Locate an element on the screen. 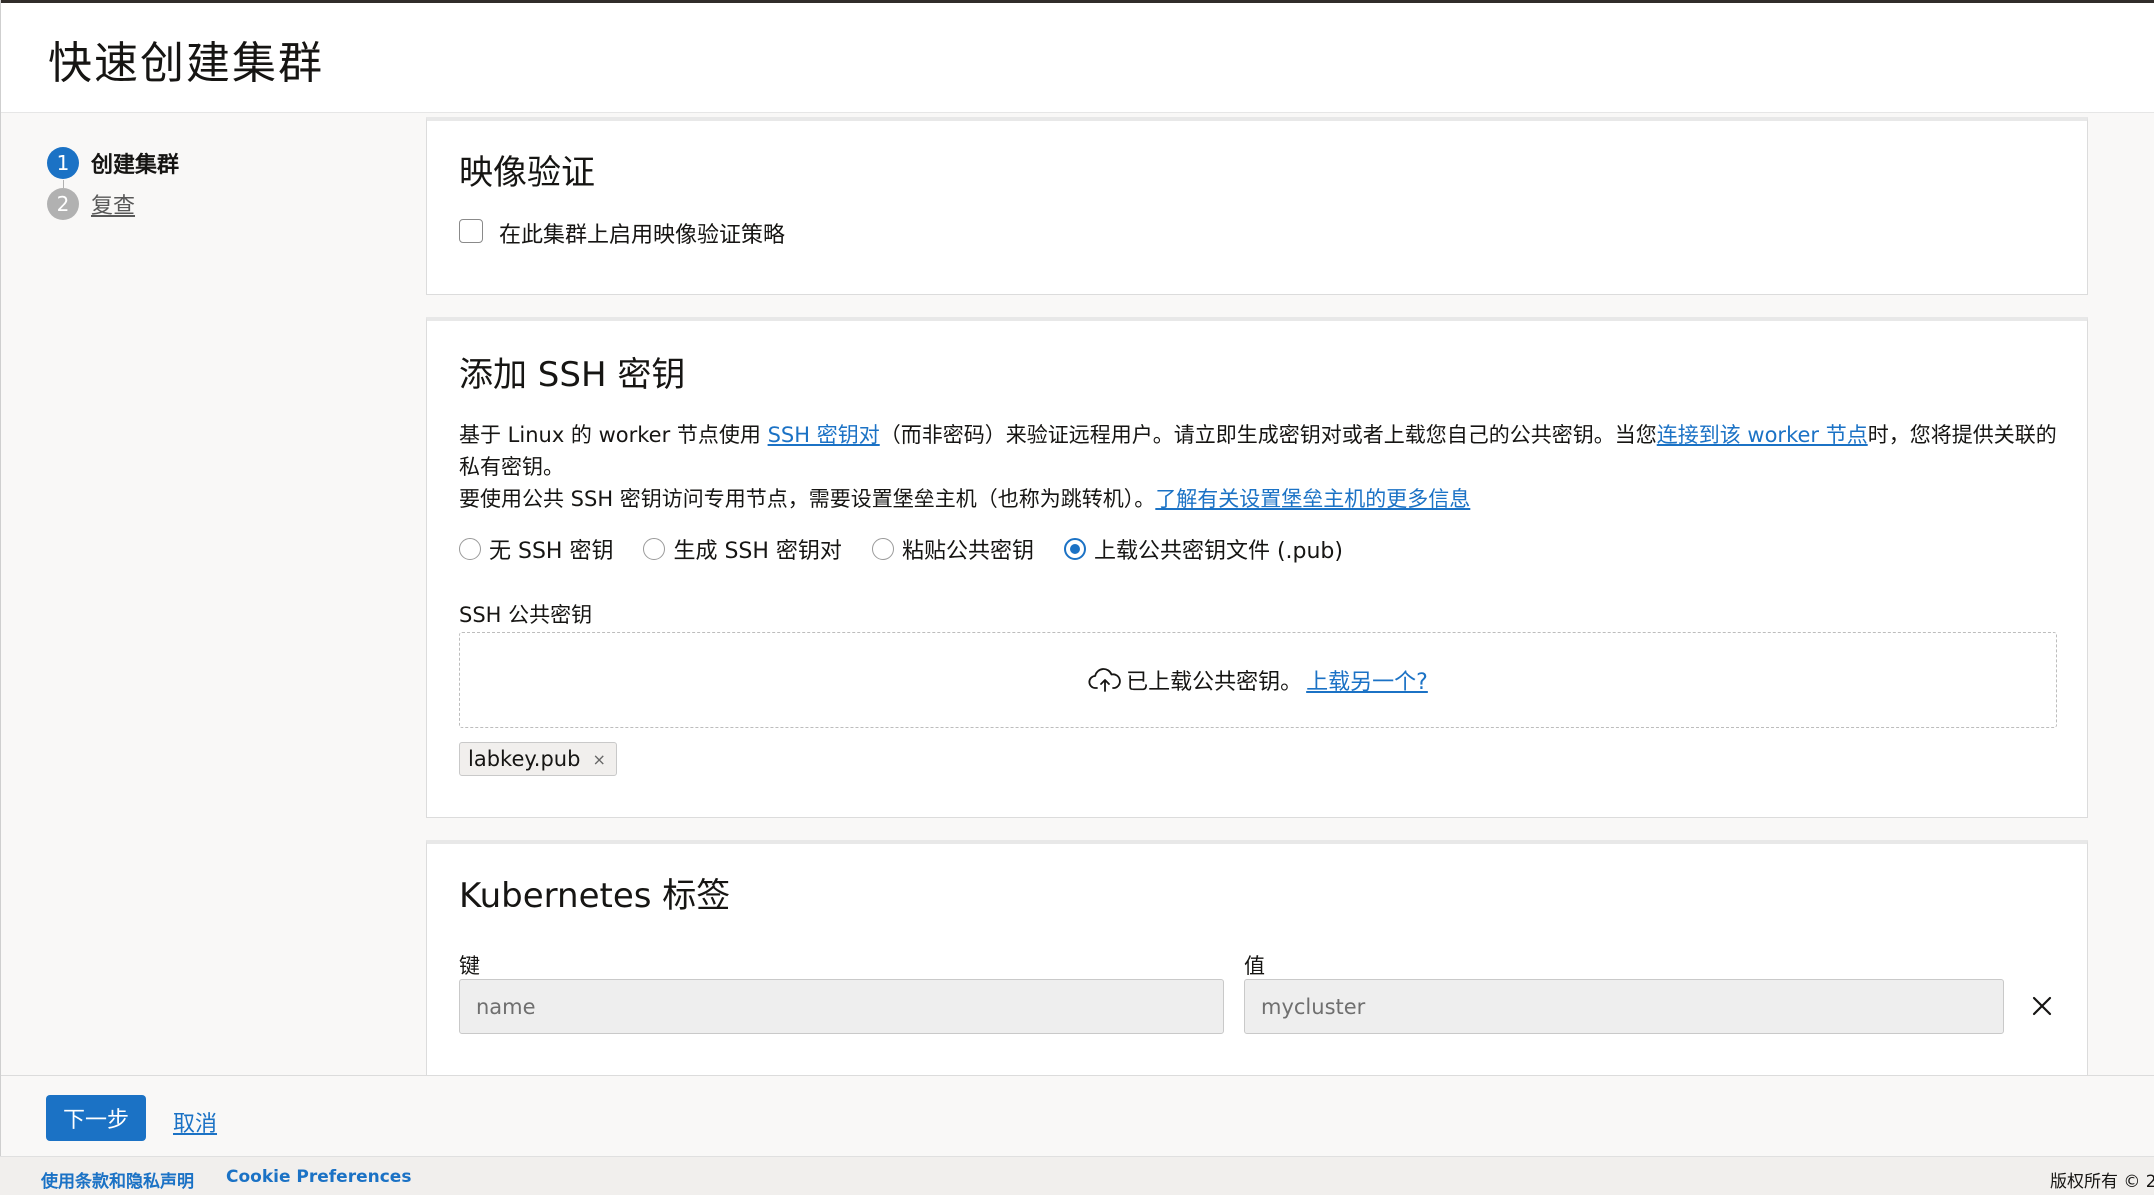  page-header: 快速创建集群 is located at coordinates (1077, 58).